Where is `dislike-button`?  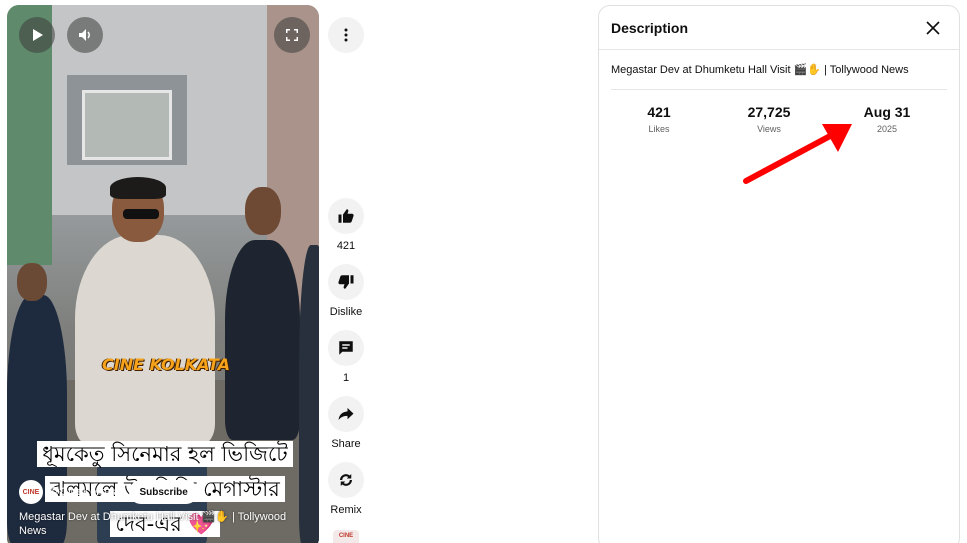 dislike-button is located at coordinates (346, 282).